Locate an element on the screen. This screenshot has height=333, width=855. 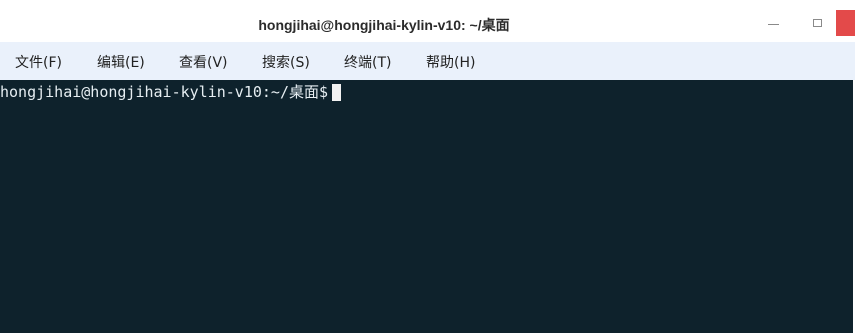
maximize-button is located at coordinates (817, 23).